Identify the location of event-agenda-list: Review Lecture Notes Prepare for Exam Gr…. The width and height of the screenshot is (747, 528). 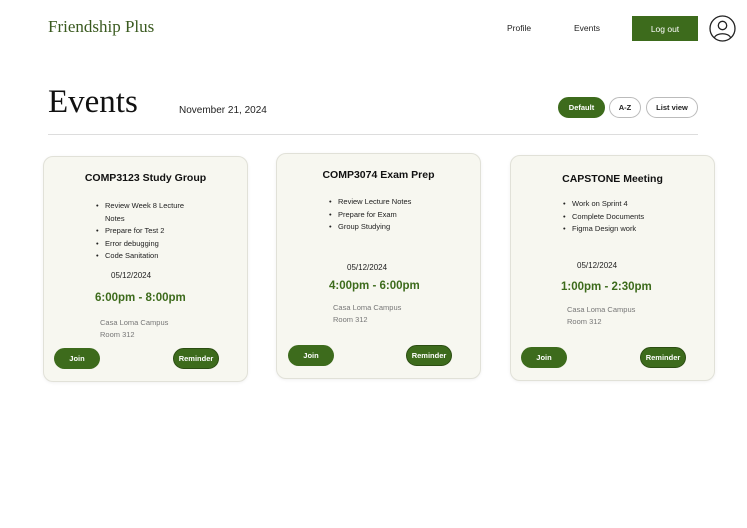
(370, 215).